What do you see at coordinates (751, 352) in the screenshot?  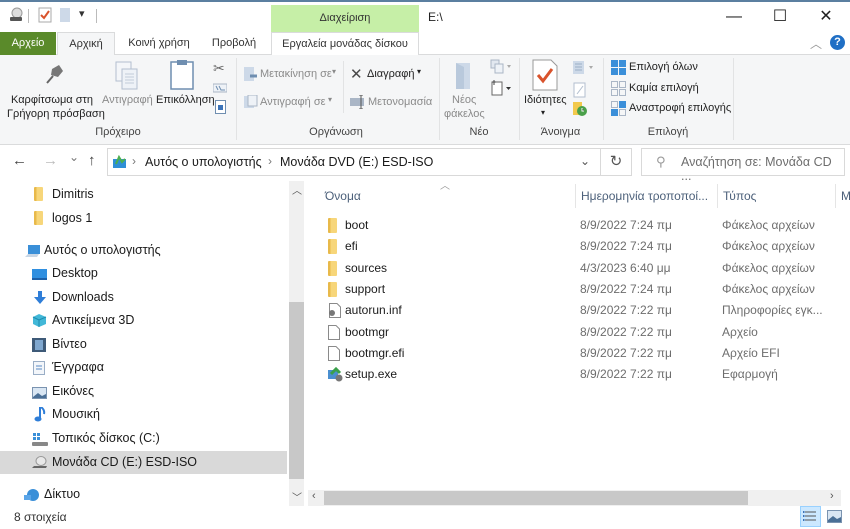 I see `file-type: Αρχείο EFI` at bounding box center [751, 352].